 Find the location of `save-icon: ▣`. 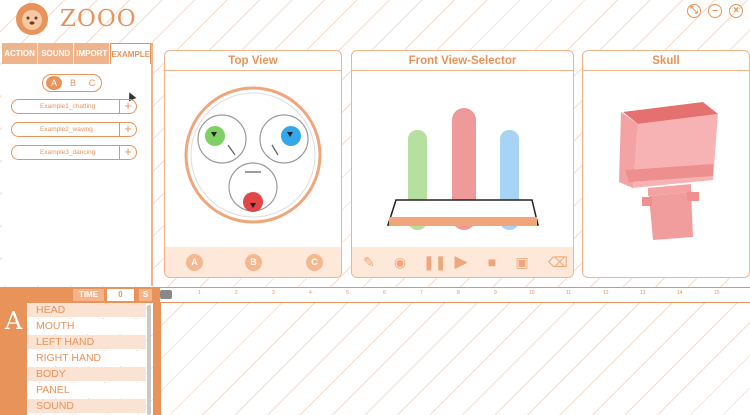

save-icon: ▣ is located at coordinates (522, 262).